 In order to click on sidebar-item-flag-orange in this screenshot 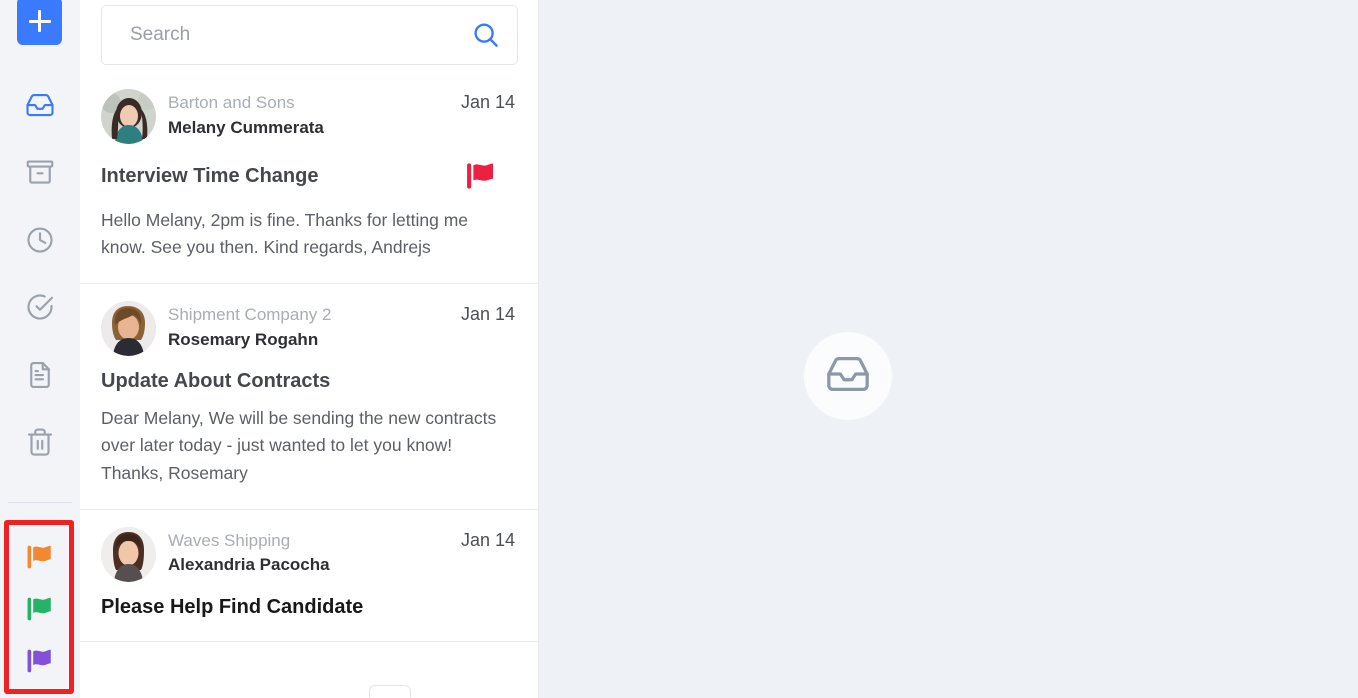, I will do `click(40, 559)`.